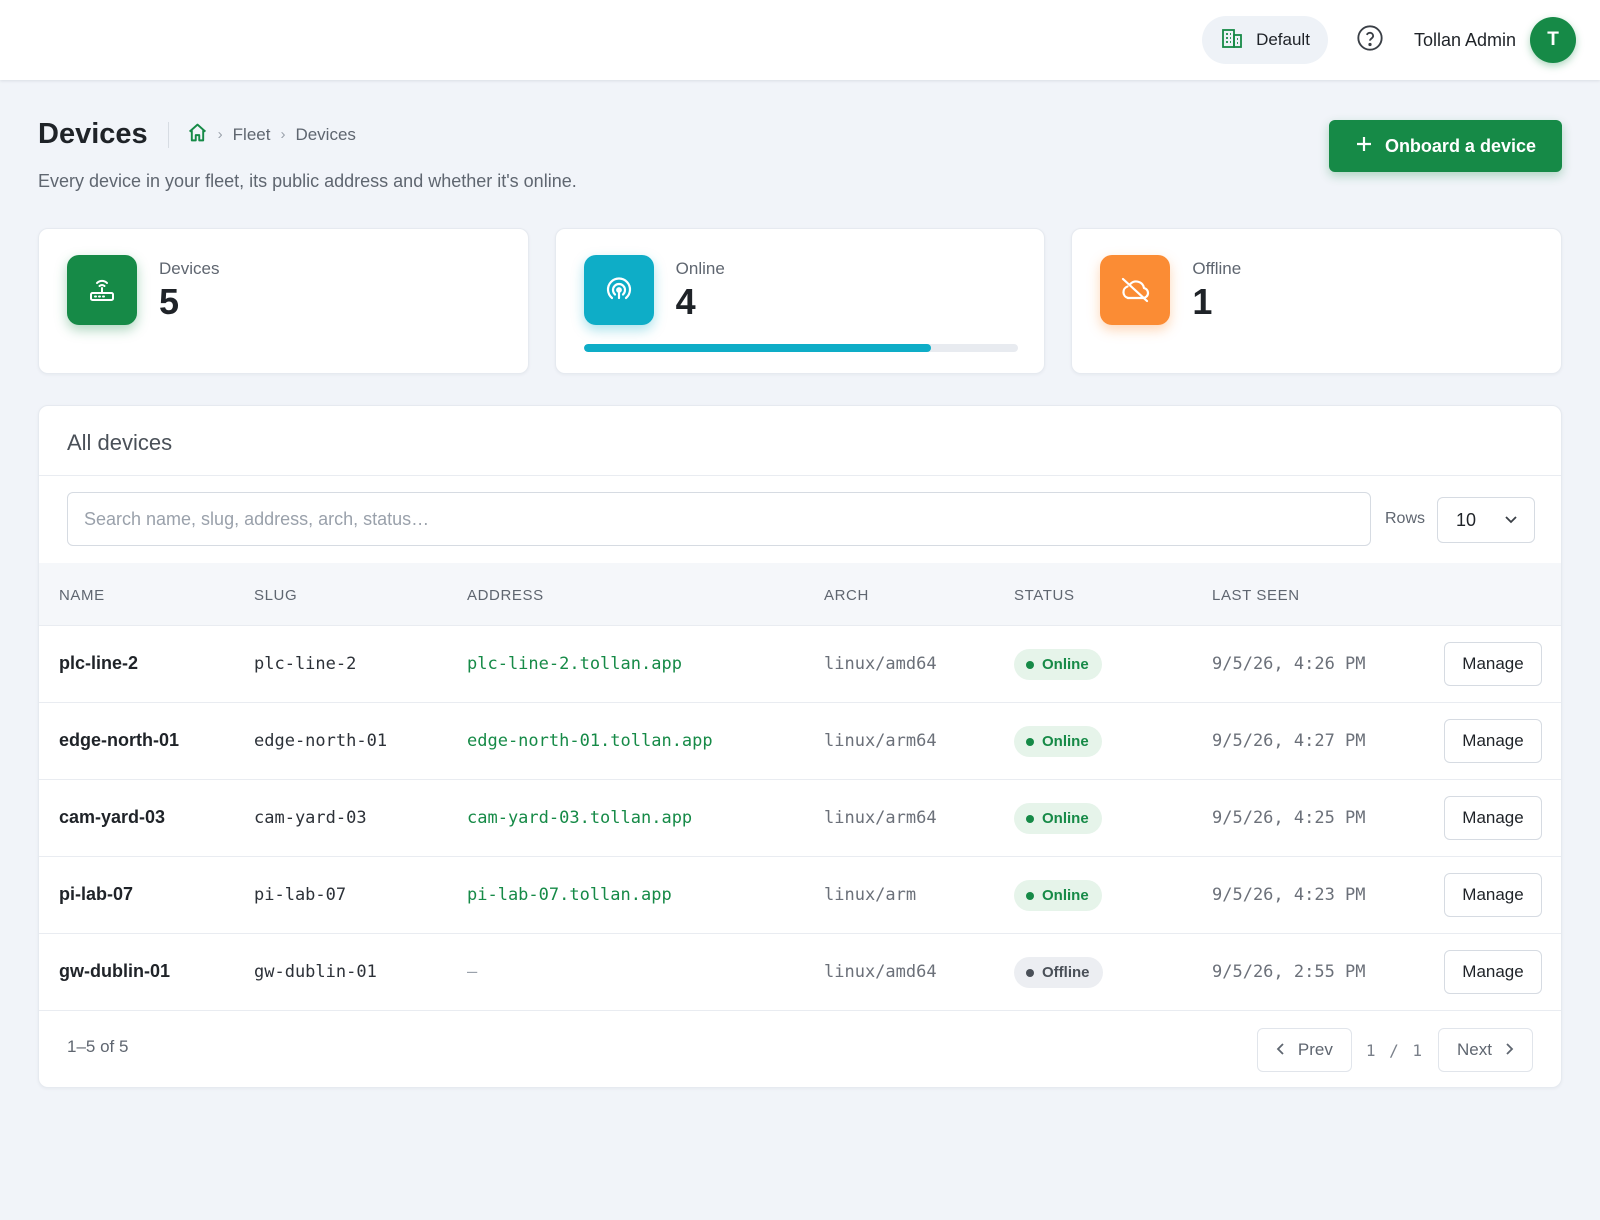  What do you see at coordinates (1289, 741) in the screenshot?
I see `device-last-seen: 9/5/26, 4:27 PM` at bounding box center [1289, 741].